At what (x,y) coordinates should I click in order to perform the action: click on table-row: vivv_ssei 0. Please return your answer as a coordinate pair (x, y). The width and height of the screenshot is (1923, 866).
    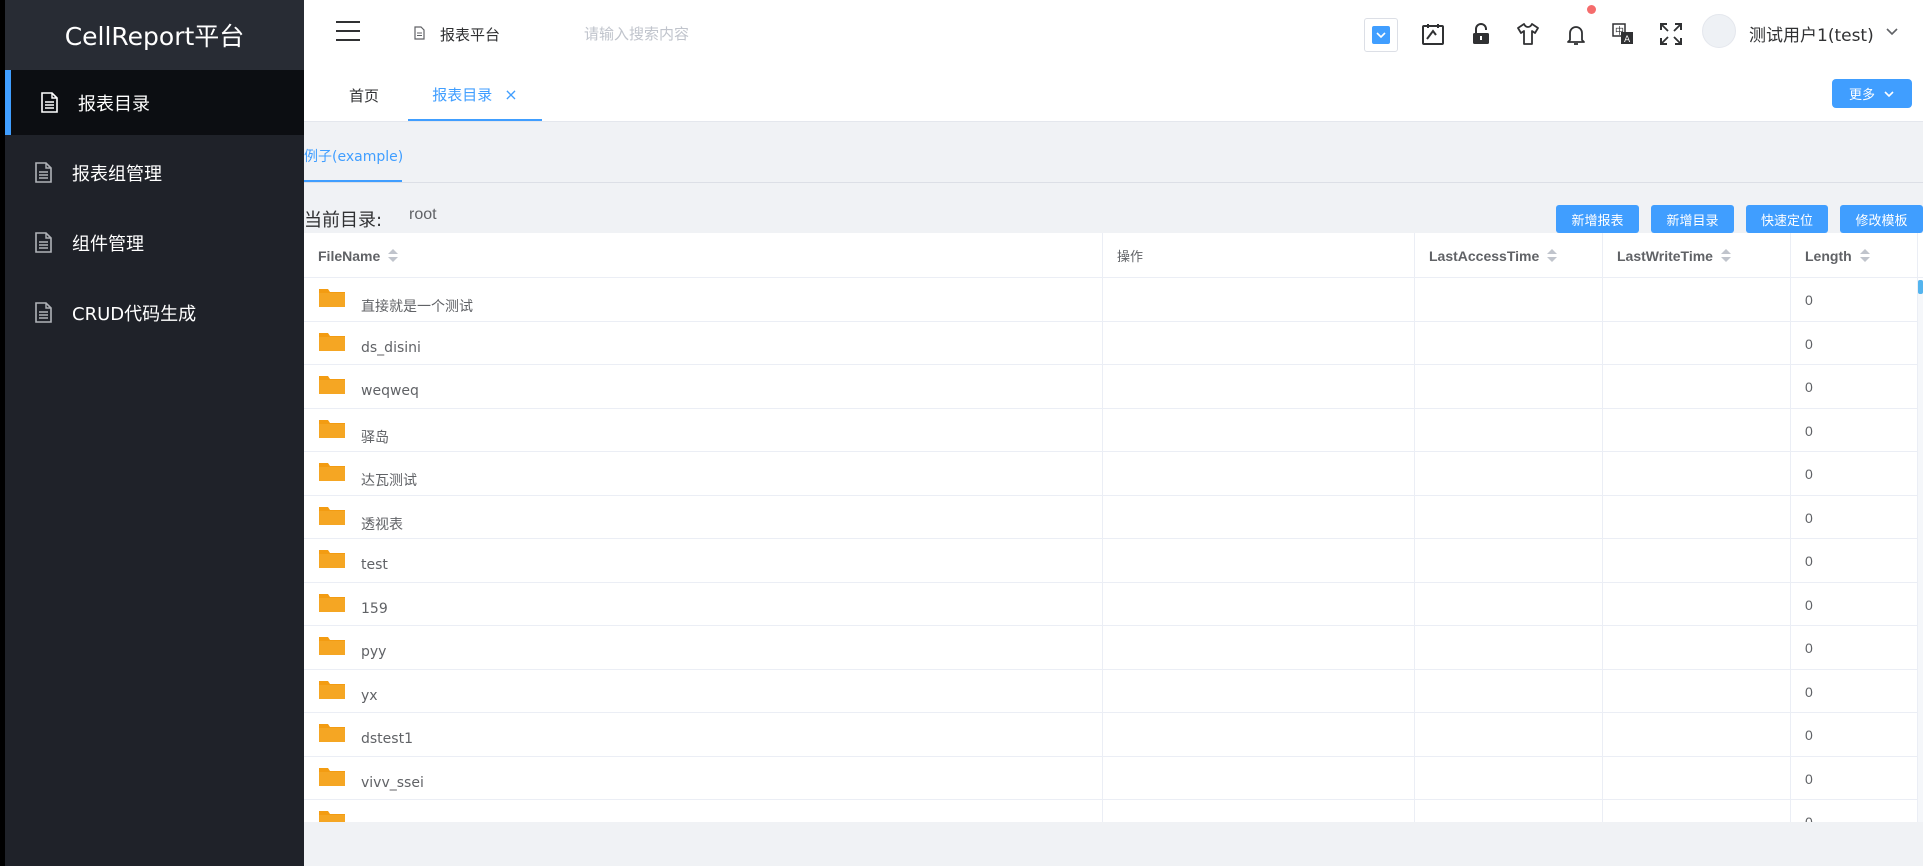
    Looking at the image, I should click on (1113, 778).